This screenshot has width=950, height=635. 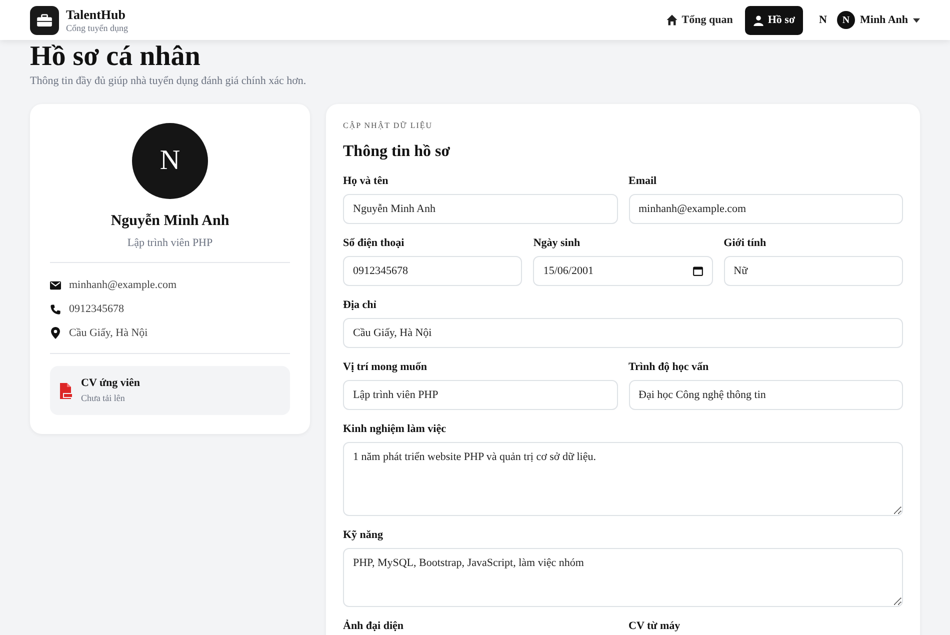 I want to click on field-label: Số điện thoại, so click(x=374, y=243).